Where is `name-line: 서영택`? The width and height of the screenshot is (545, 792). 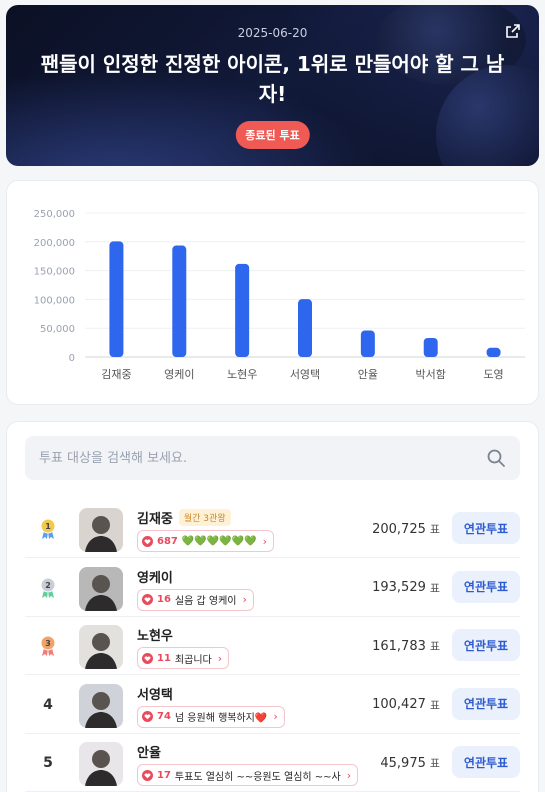
name-line: 서영택 is located at coordinates (155, 693).